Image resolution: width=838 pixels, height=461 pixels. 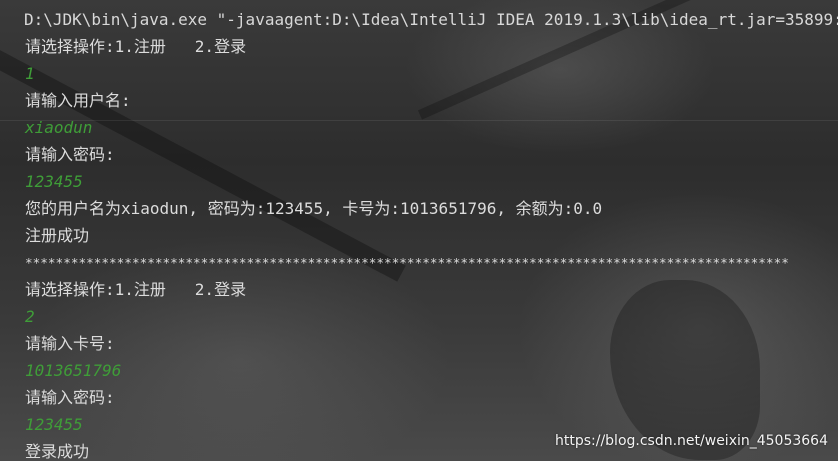 What do you see at coordinates (59, 127) in the screenshot?
I see `console-input-line: xiaodun` at bounding box center [59, 127].